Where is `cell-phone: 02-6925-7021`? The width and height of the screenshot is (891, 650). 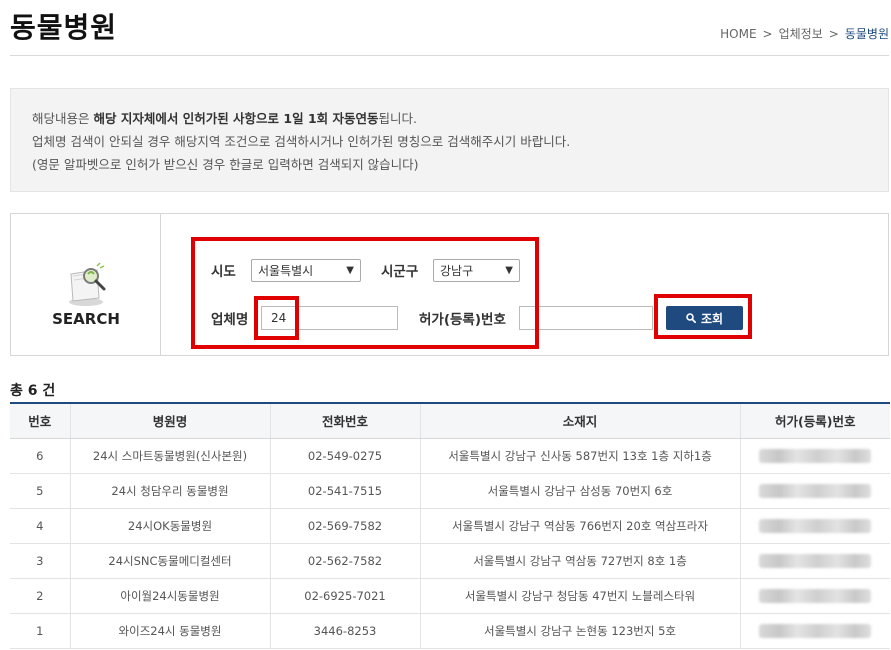 cell-phone: 02-6925-7021 is located at coordinates (345, 596).